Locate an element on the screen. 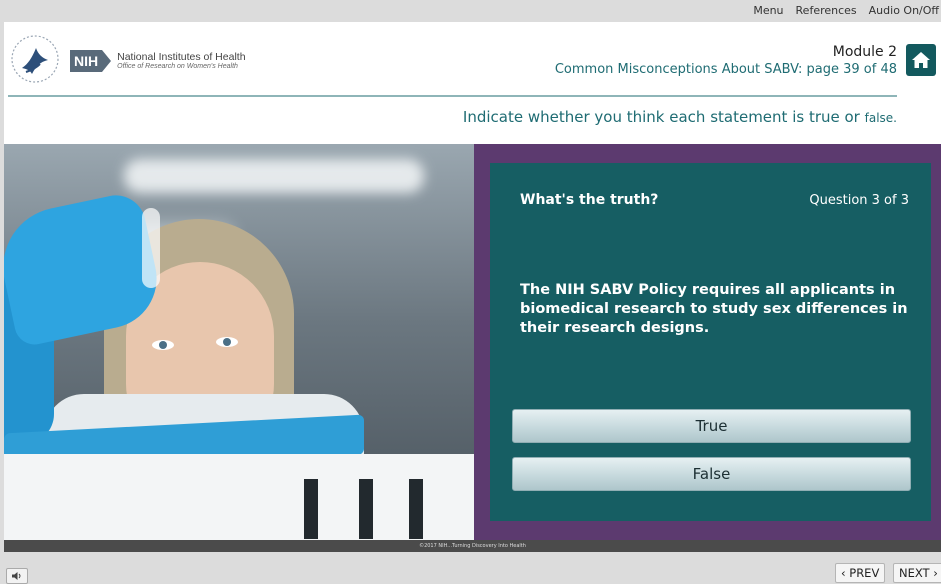 The image size is (941, 584). audio-toggle-link: Audio On/Off is located at coordinates (904, 10).